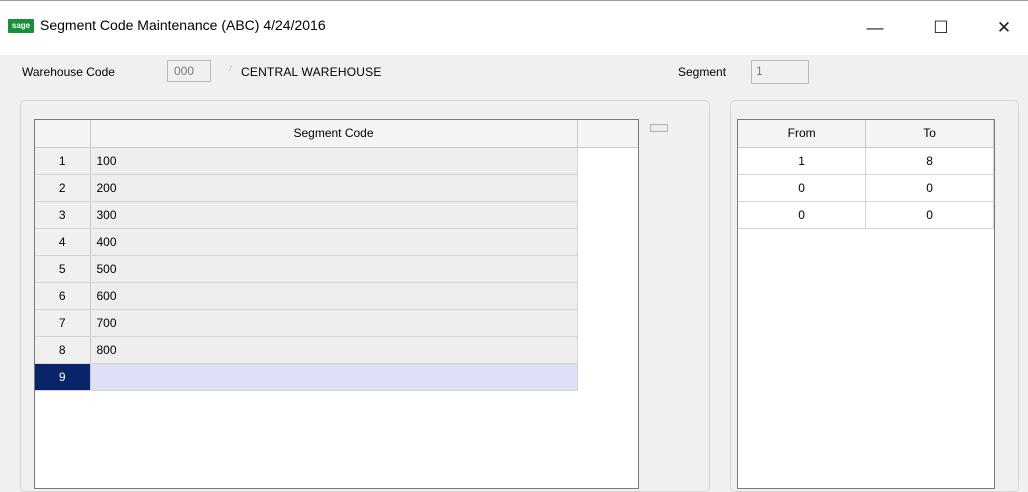  What do you see at coordinates (607, 134) in the screenshot?
I see `extra-column-header` at bounding box center [607, 134].